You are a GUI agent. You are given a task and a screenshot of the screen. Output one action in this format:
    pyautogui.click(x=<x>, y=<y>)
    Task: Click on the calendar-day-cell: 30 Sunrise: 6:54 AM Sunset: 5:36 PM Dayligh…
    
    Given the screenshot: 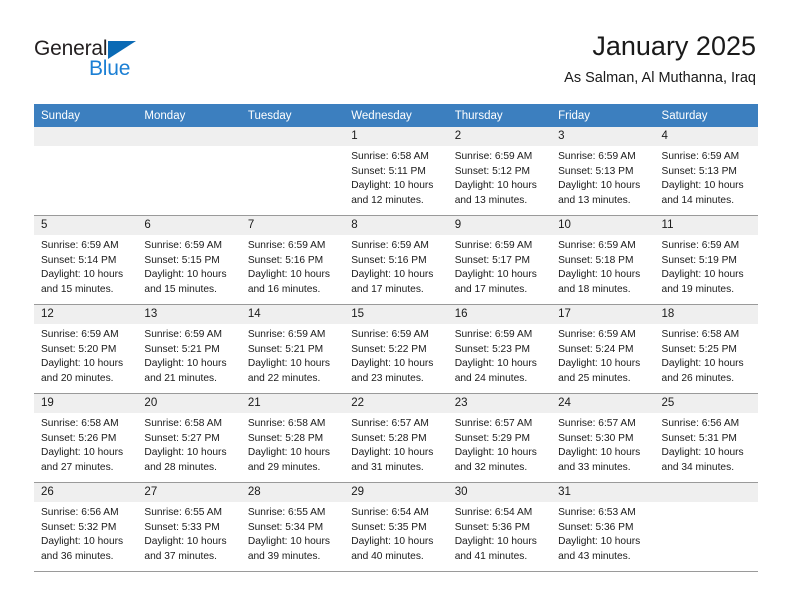 What is the action you would take?
    pyautogui.click(x=499, y=527)
    